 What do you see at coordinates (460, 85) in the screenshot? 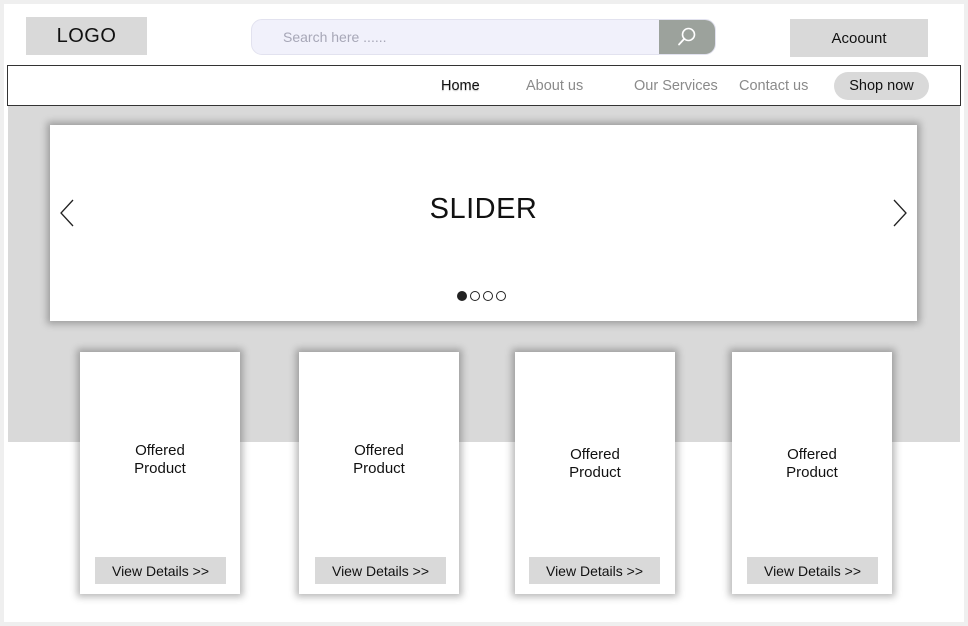
I see `nav-item-home: Home` at bounding box center [460, 85].